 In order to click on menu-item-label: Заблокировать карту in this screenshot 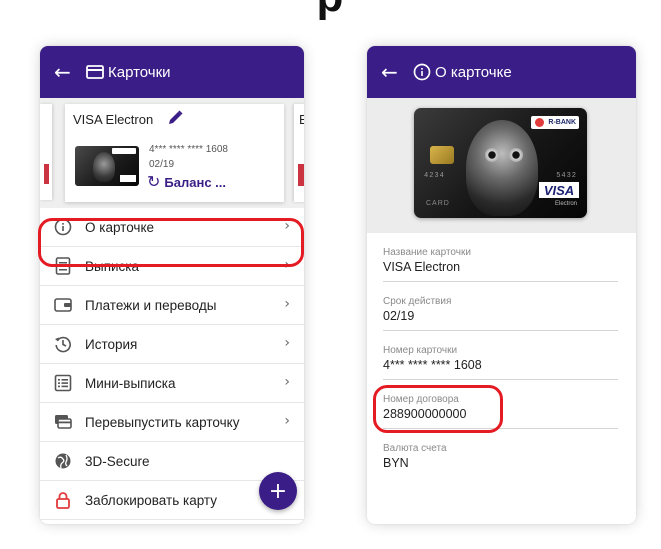, I will do `click(151, 500)`.